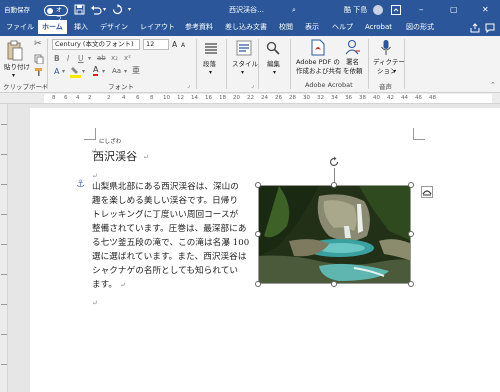  Describe the element at coordinates (56, 14) in the screenshot. I see `autosave-toggle: オフ` at that location.